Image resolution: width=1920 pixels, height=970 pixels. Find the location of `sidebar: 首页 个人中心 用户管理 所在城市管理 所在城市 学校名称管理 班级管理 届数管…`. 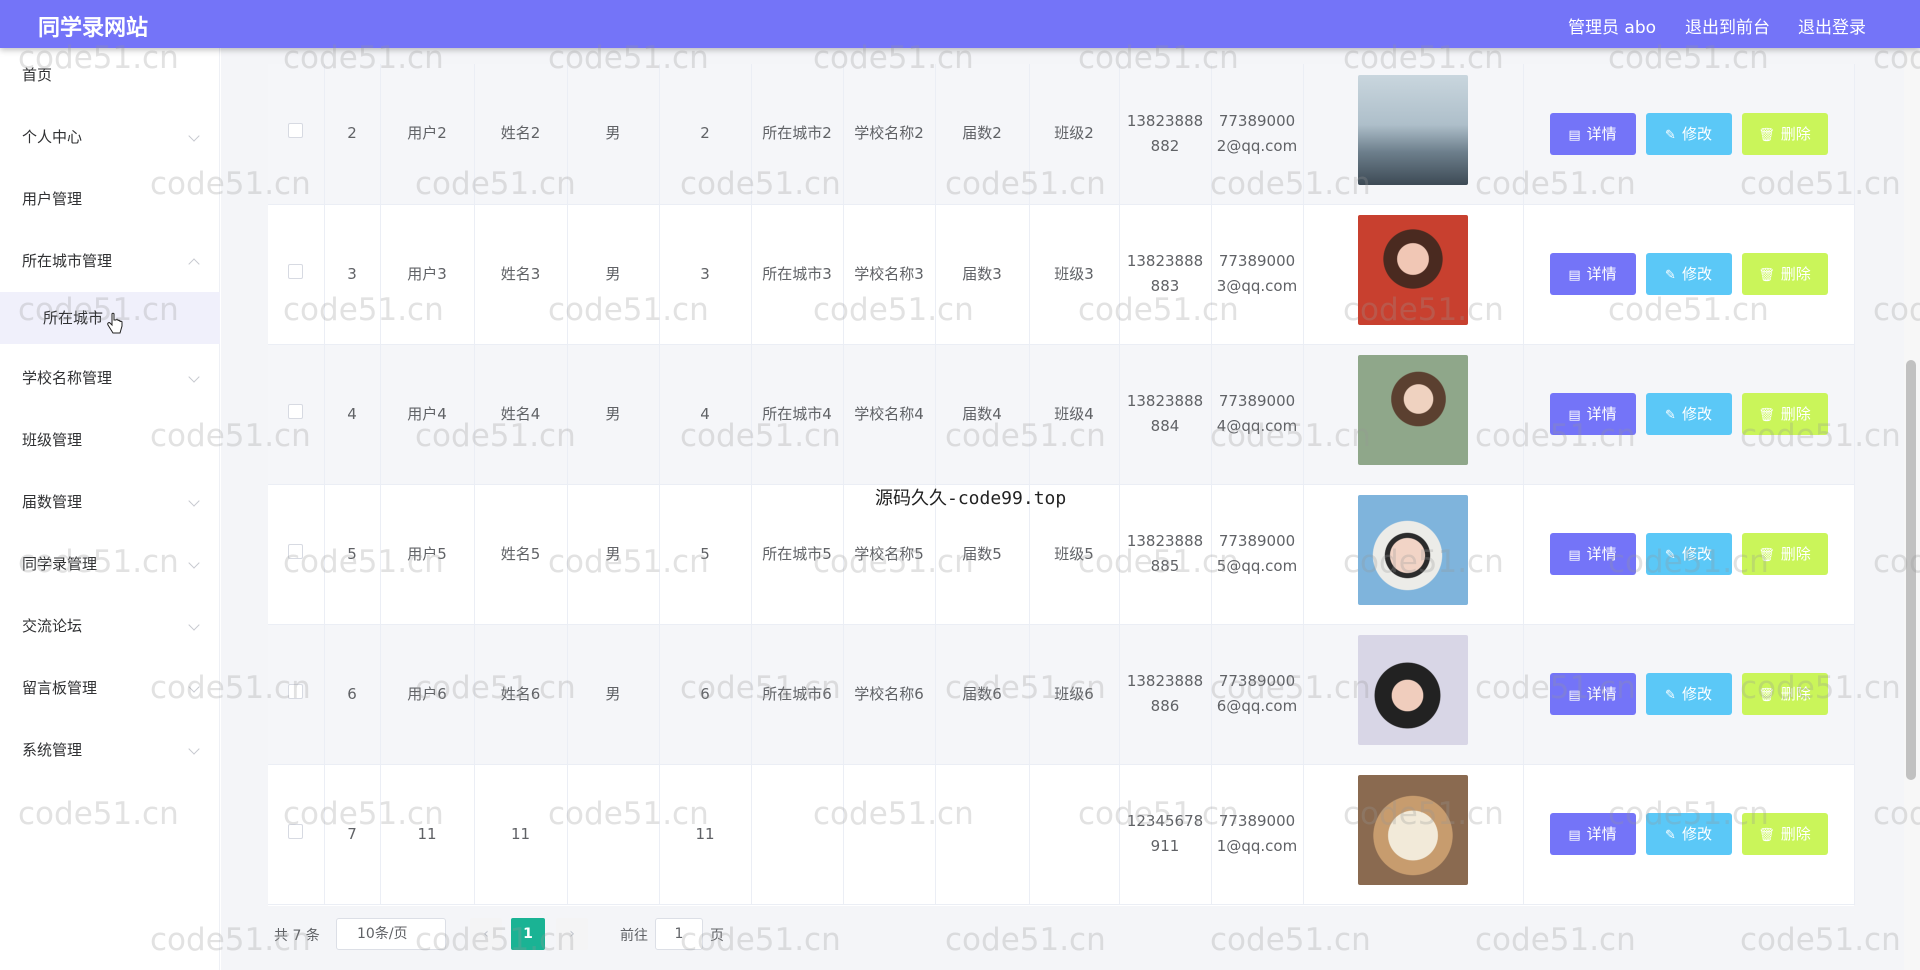

sidebar: 首页 个人中心 用户管理 所在城市管理 所在城市 学校名称管理 班级管理 届数管… is located at coordinates (110, 509).